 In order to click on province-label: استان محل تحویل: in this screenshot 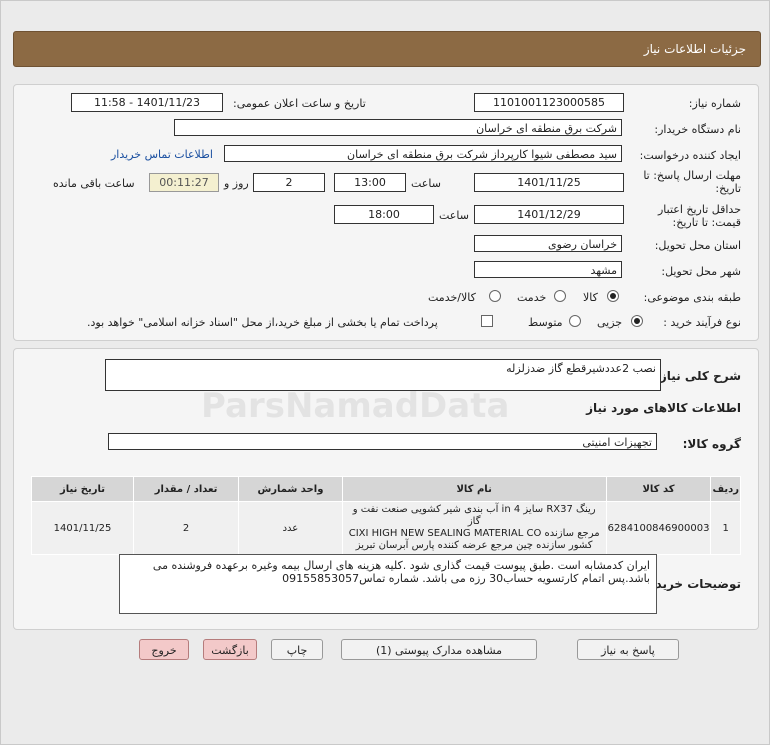, I will do `click(697, 245)`.